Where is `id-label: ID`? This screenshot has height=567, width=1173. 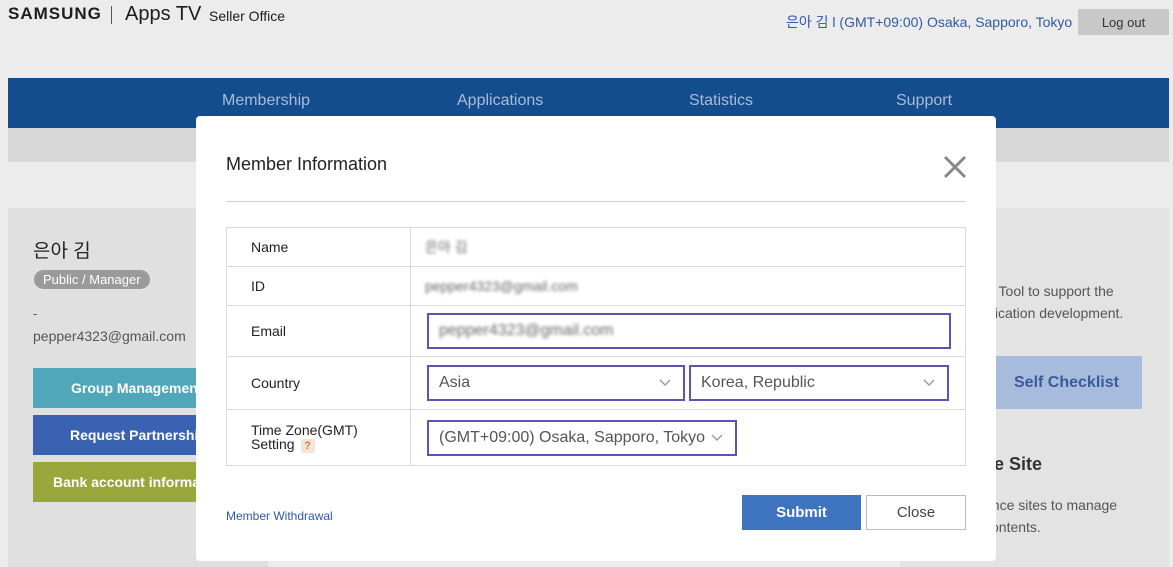
id-label: ID is located at coordinates (318, 286).